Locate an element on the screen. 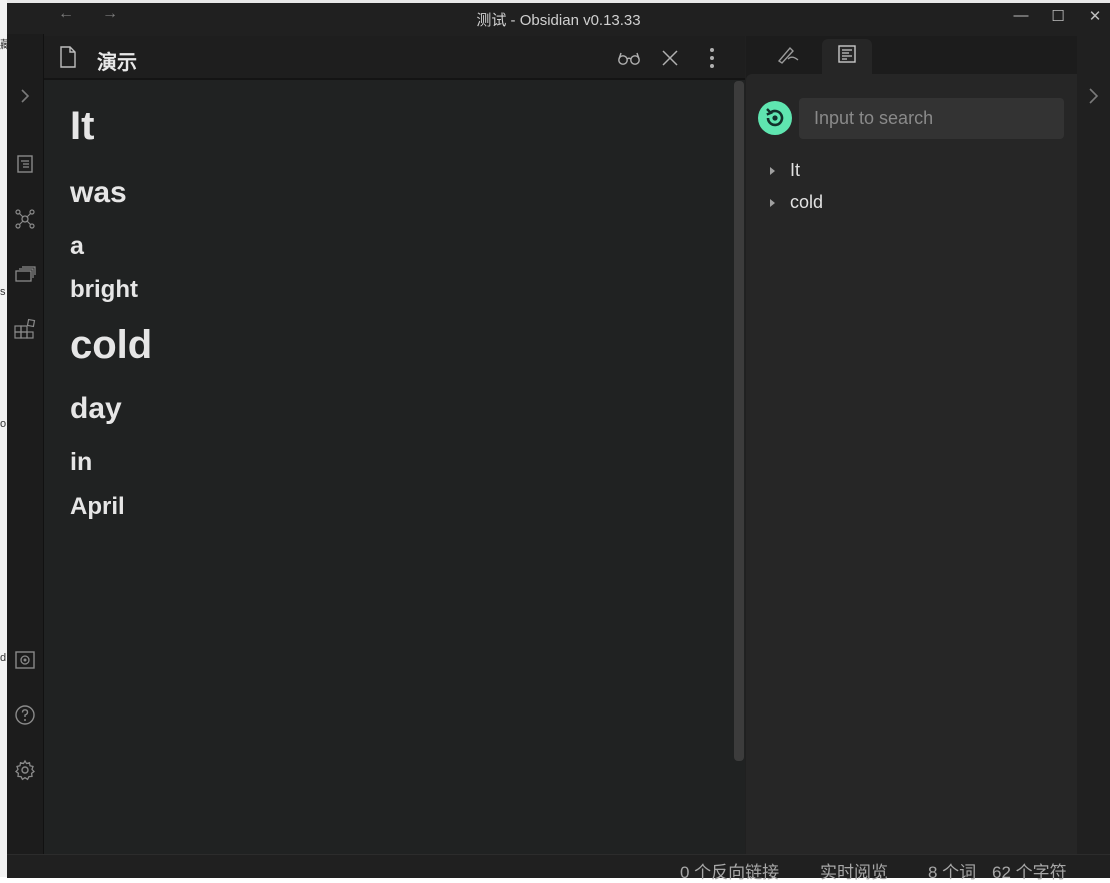  heading-3: in is located at coordinates (81, 462).